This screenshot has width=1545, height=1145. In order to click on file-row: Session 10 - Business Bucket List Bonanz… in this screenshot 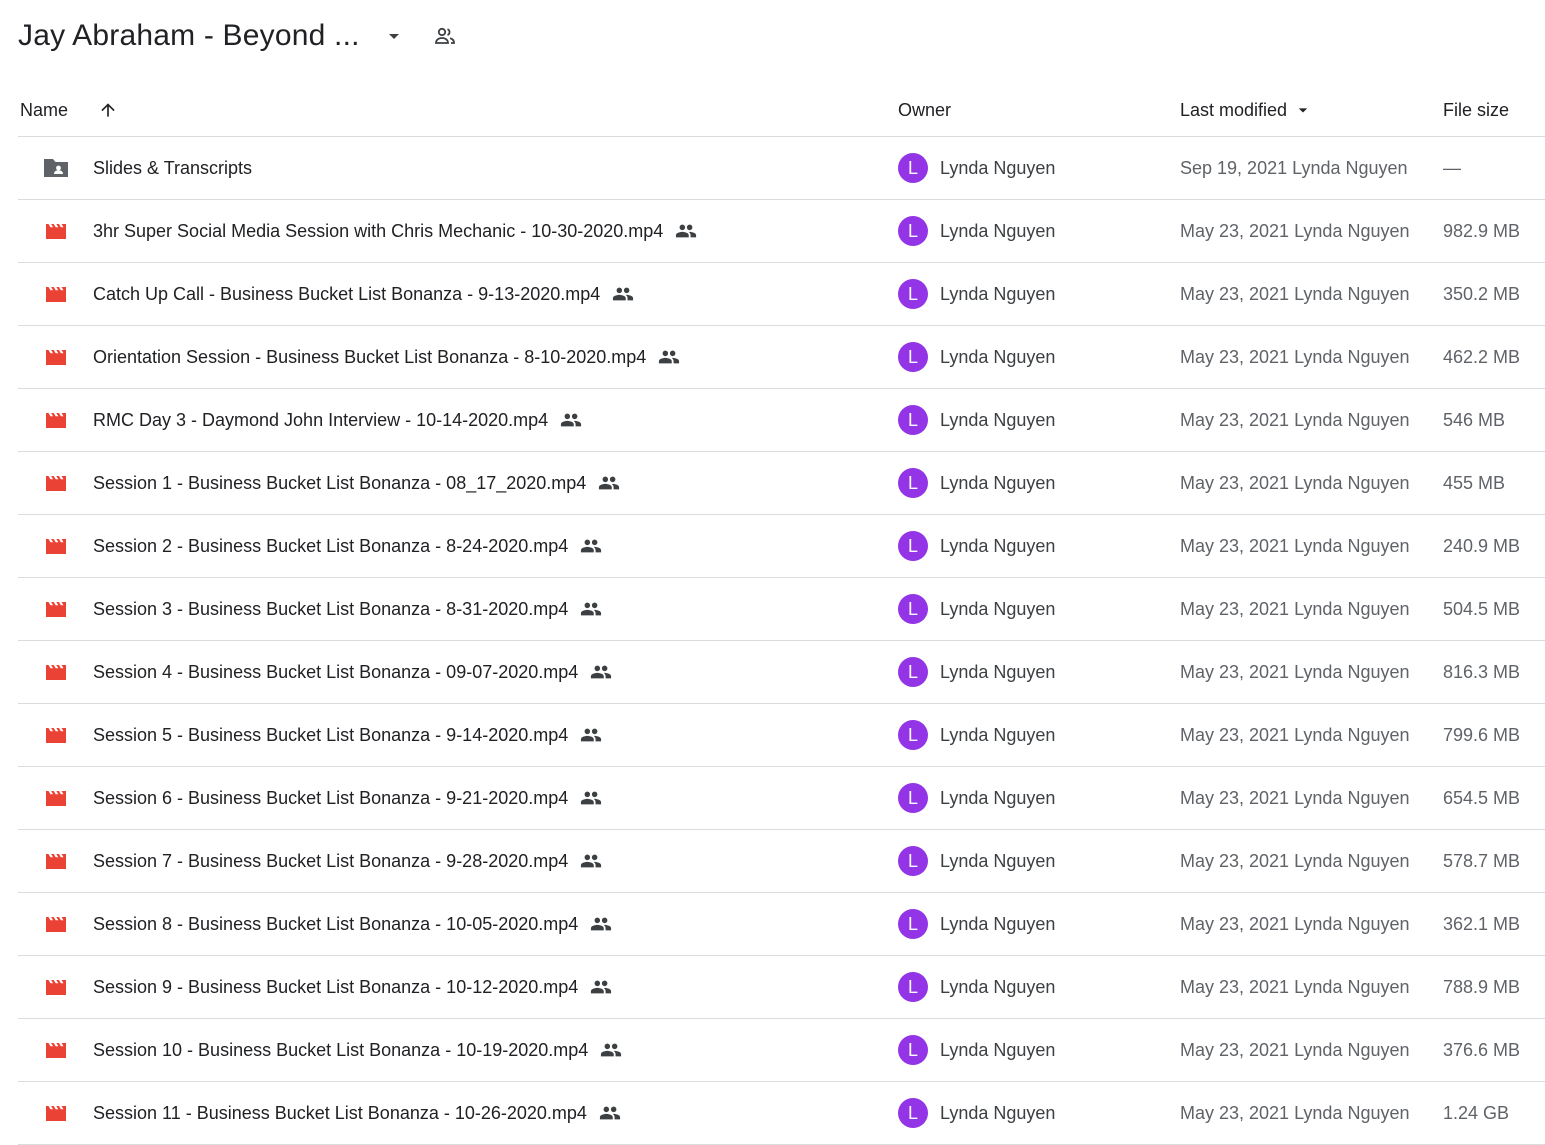, I will do `click(781, 1050)`.